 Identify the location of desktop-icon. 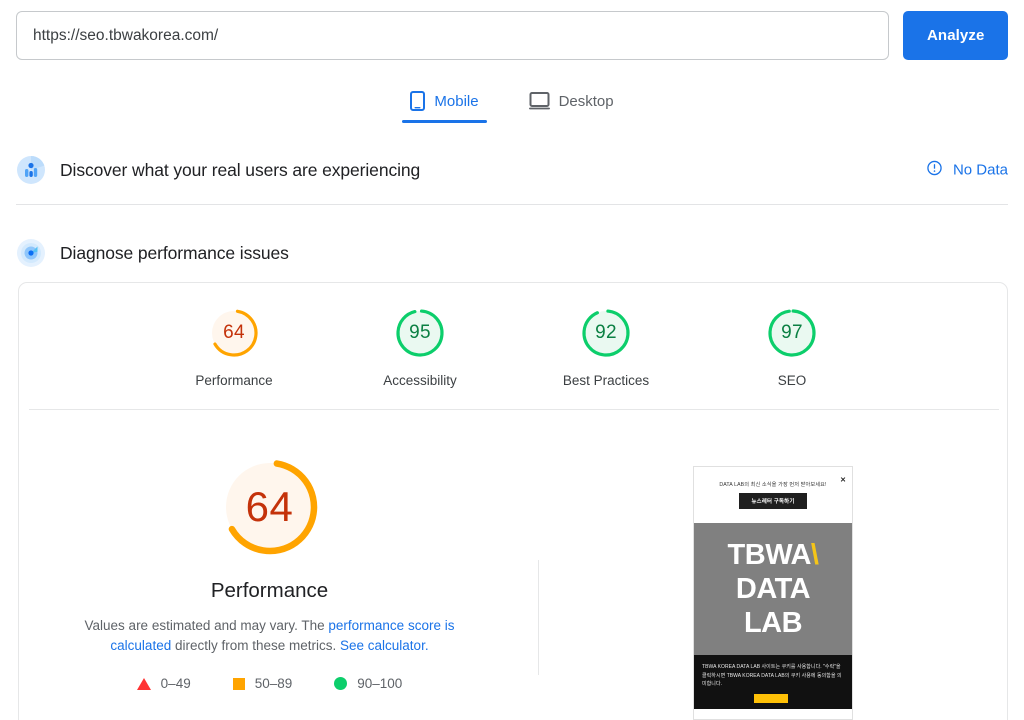
(539, 101).